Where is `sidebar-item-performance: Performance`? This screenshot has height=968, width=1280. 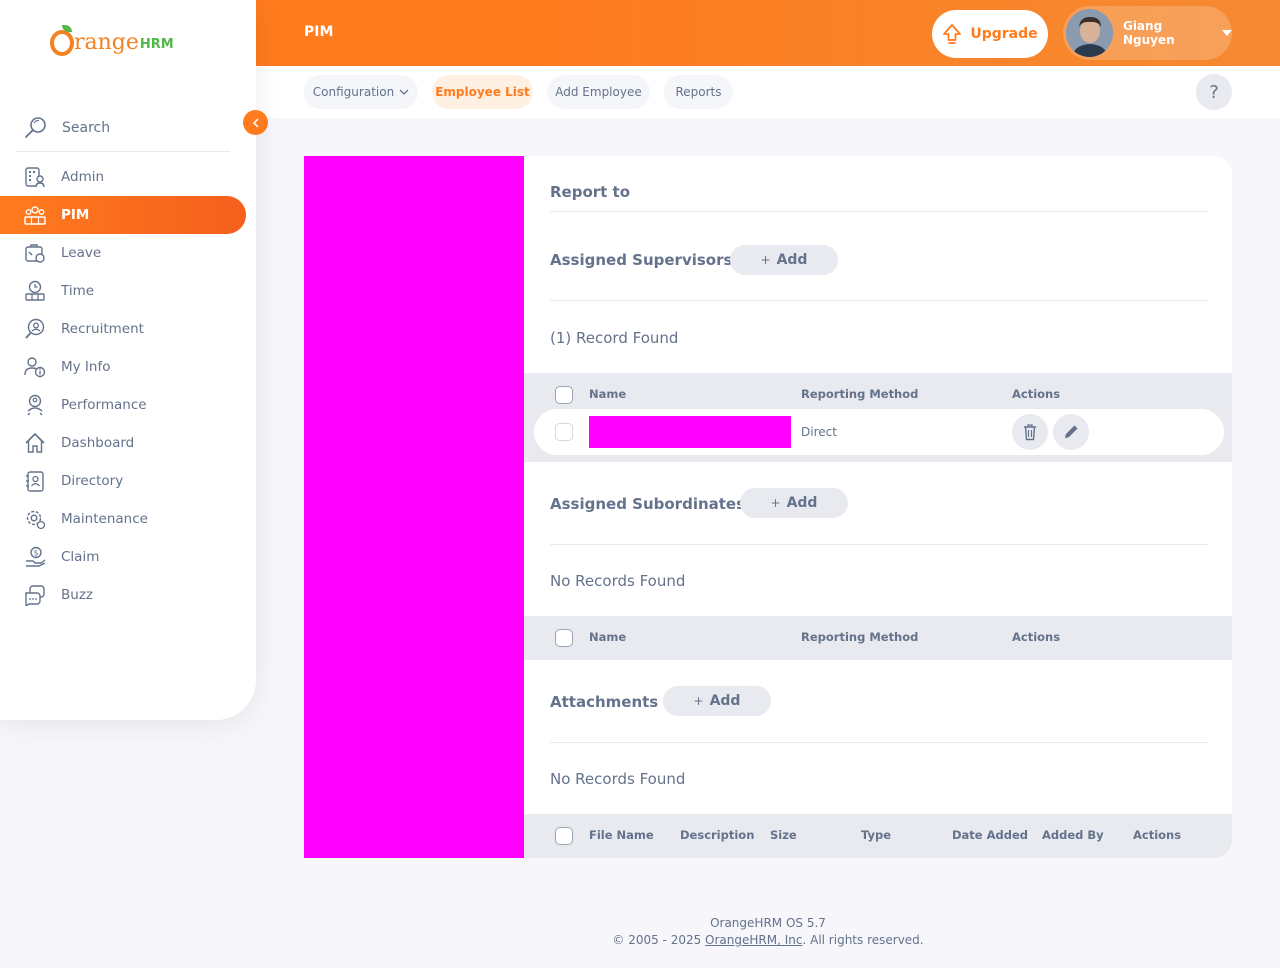
sidebar-item-performance: Performance is located at coordinates (123, 405).